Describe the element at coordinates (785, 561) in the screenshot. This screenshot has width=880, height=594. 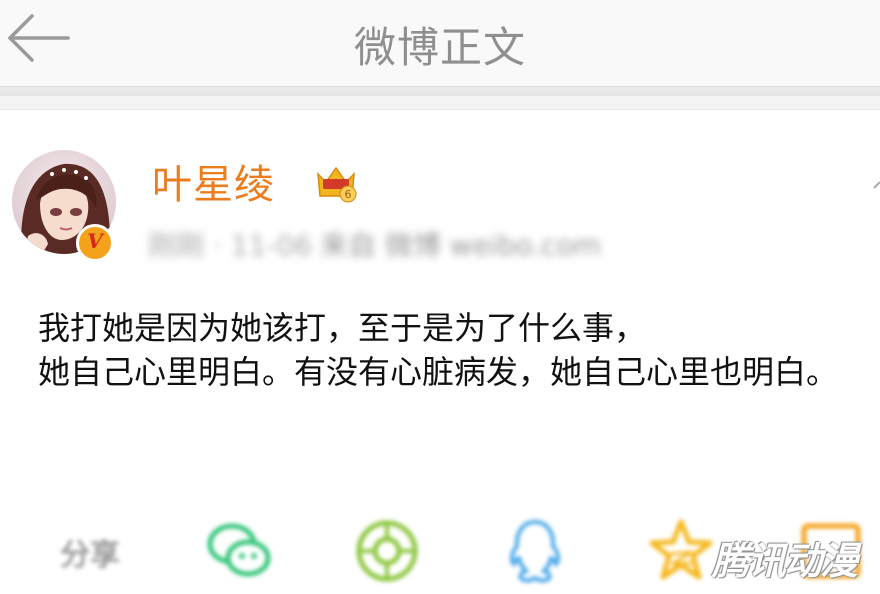
I see `watermark-logo: 腾讯动漫` at that location.